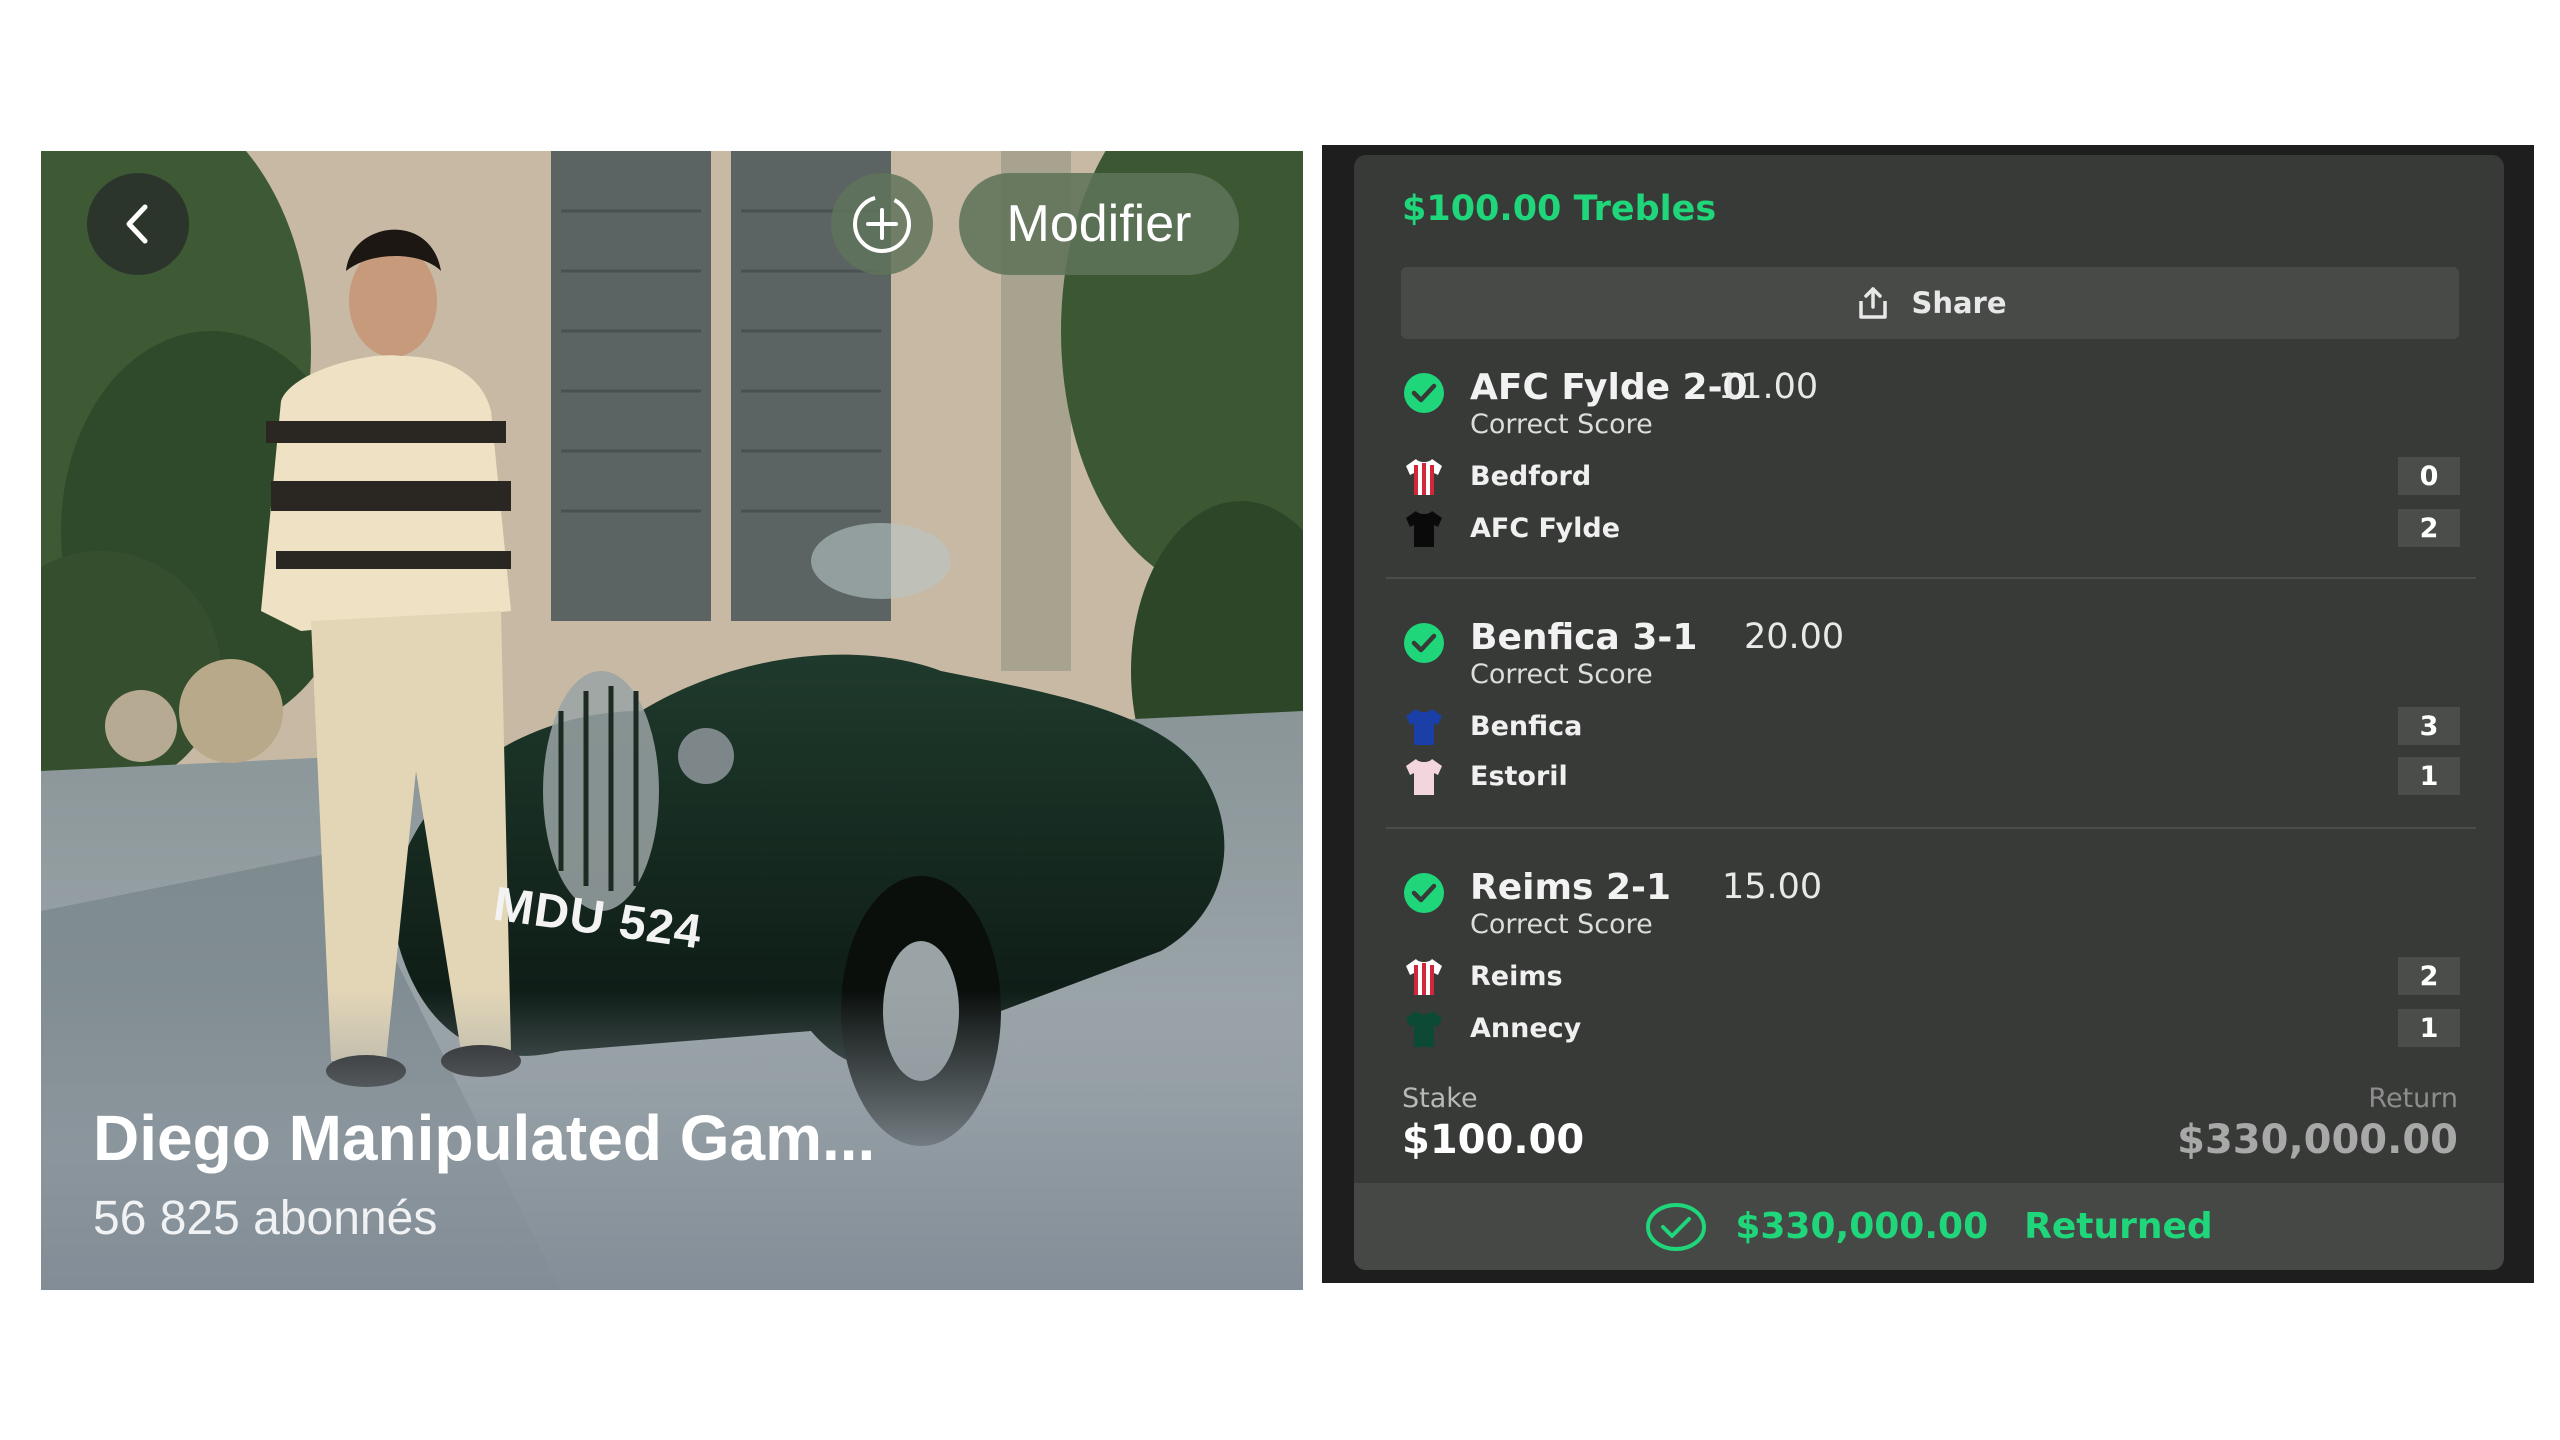  I want to click on team-score: 3, so click(2429, 726).